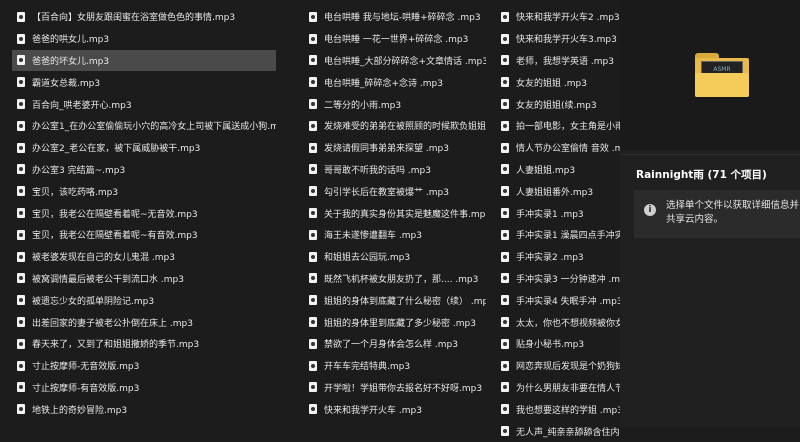  I want to click on file-item: 拍一部电影，女主角是小雨, so click(558, 126).